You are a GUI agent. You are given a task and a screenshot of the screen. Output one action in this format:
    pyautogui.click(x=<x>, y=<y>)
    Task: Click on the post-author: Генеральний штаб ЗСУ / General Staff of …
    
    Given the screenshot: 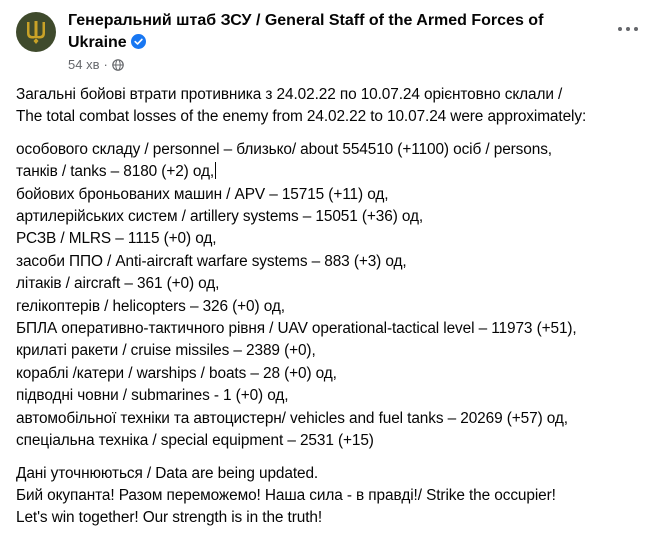 What is the action you would take?
    pyautogui.click(x=328, y=32)
    